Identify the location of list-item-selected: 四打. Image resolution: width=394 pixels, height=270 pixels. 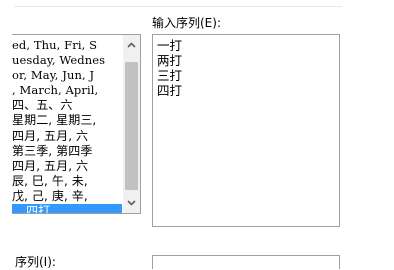
(67, 208).